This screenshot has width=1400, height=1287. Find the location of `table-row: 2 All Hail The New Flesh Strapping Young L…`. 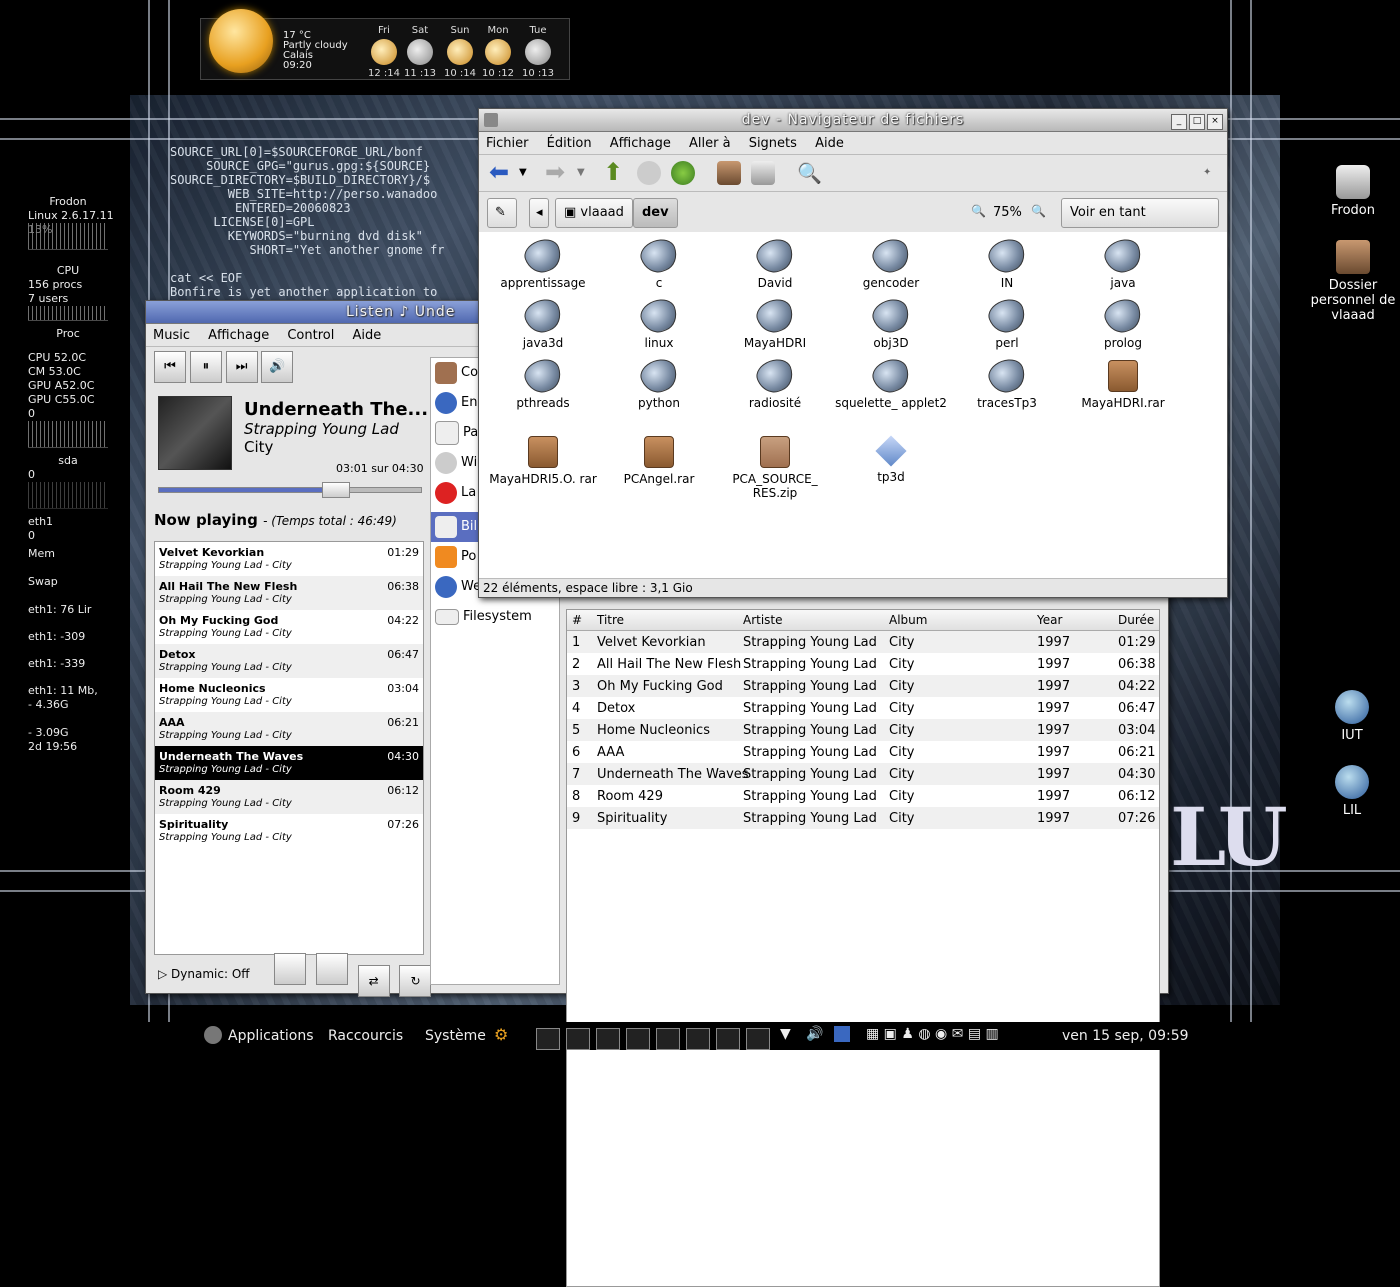

table-row: 2 All Hail The New Flesh Strapping Young L… is located at coordinates (863, 664).